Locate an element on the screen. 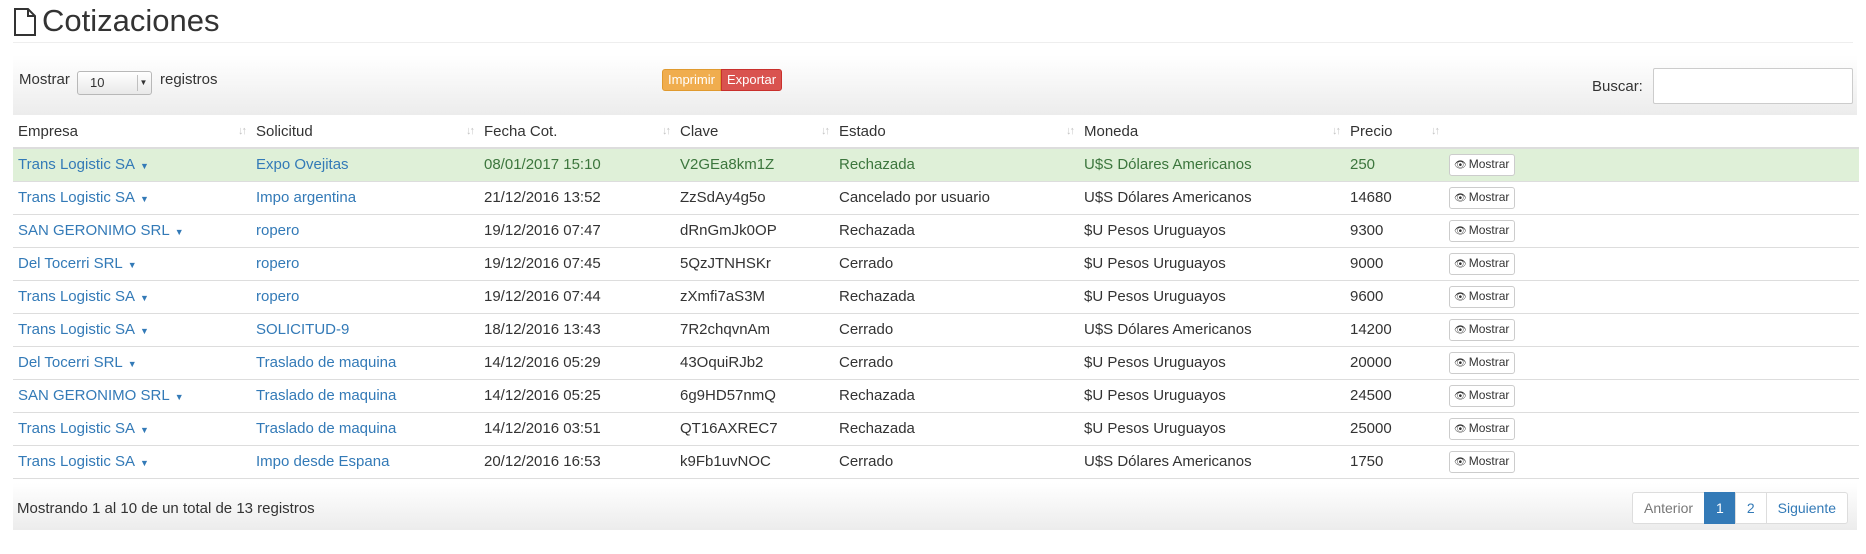  search-input is located at coordinates (1753, 86).